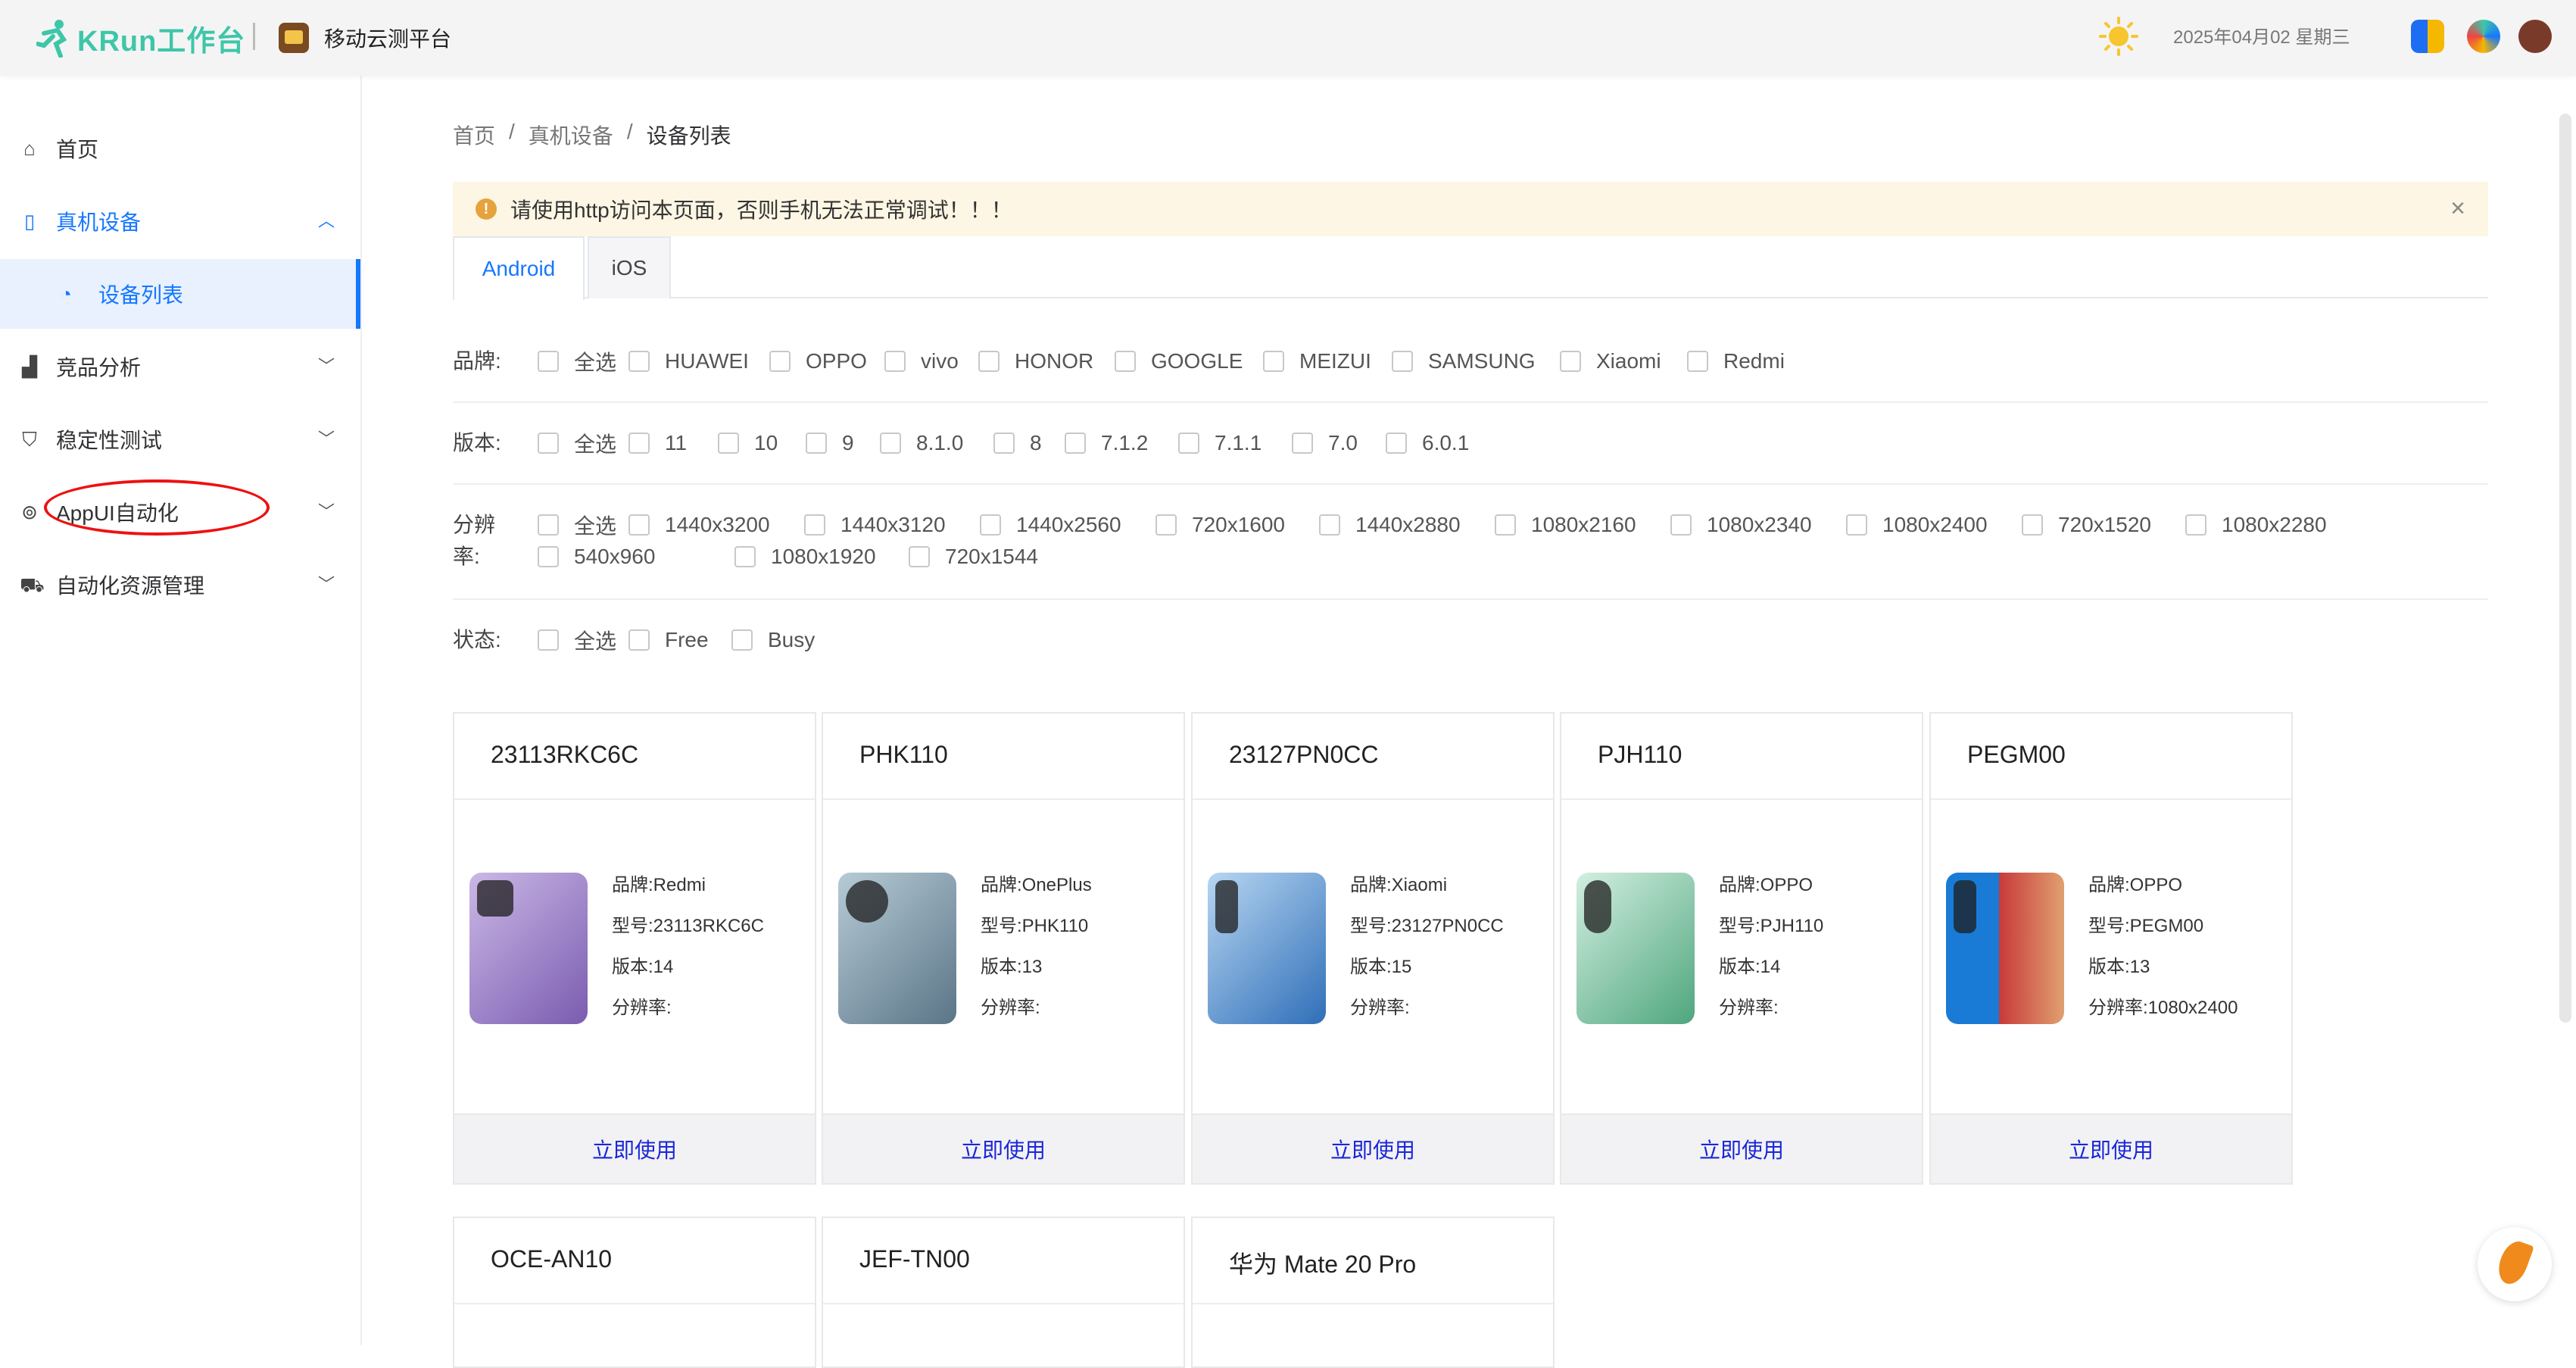  What do you see at coordinates (1046, 361) in the screenshot?
I see `brand-option: HONOR` at bounding box center [1046, 361].